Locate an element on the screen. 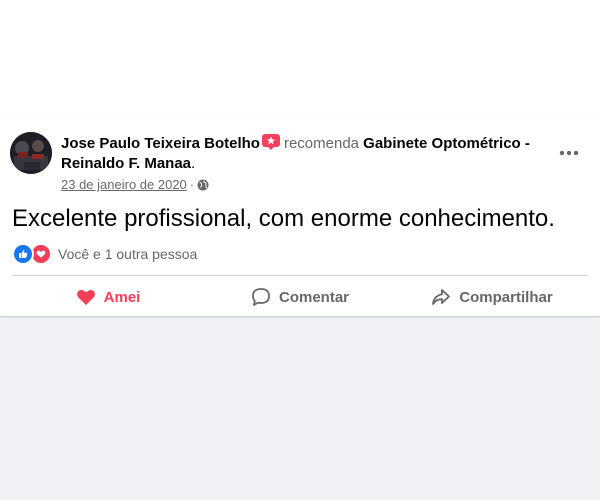 Image resolution: width=600 pixels, height=500 pixels. like-icon is located at coordinates (23, 254).